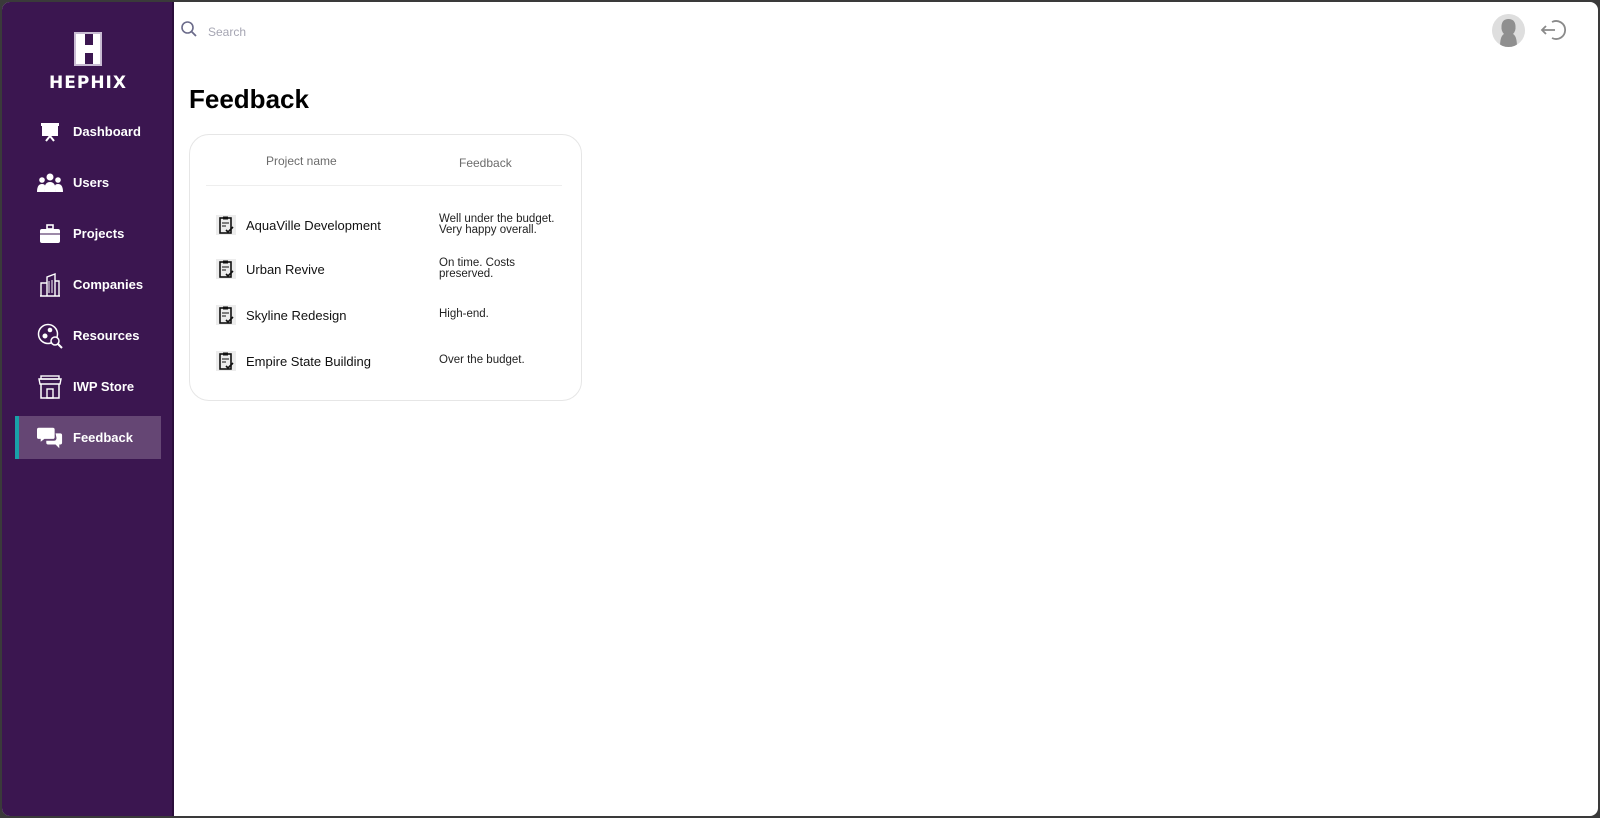 Image resolution: width=1600 pixels, height=818 pixels. What do you see at coordinates (1508, 30) in the screenshot?
I see `user-avatar-icon` at bounding box center [1508, 30].